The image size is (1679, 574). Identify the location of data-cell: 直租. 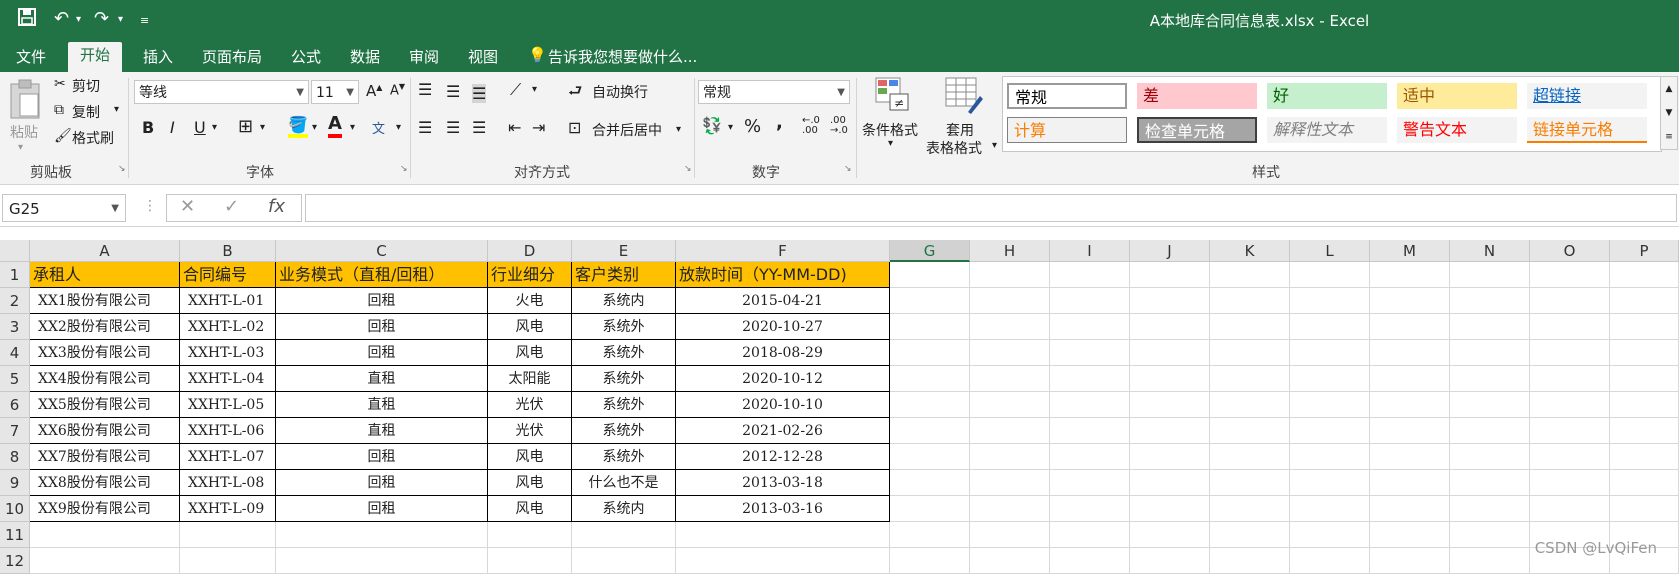
(382, 405).